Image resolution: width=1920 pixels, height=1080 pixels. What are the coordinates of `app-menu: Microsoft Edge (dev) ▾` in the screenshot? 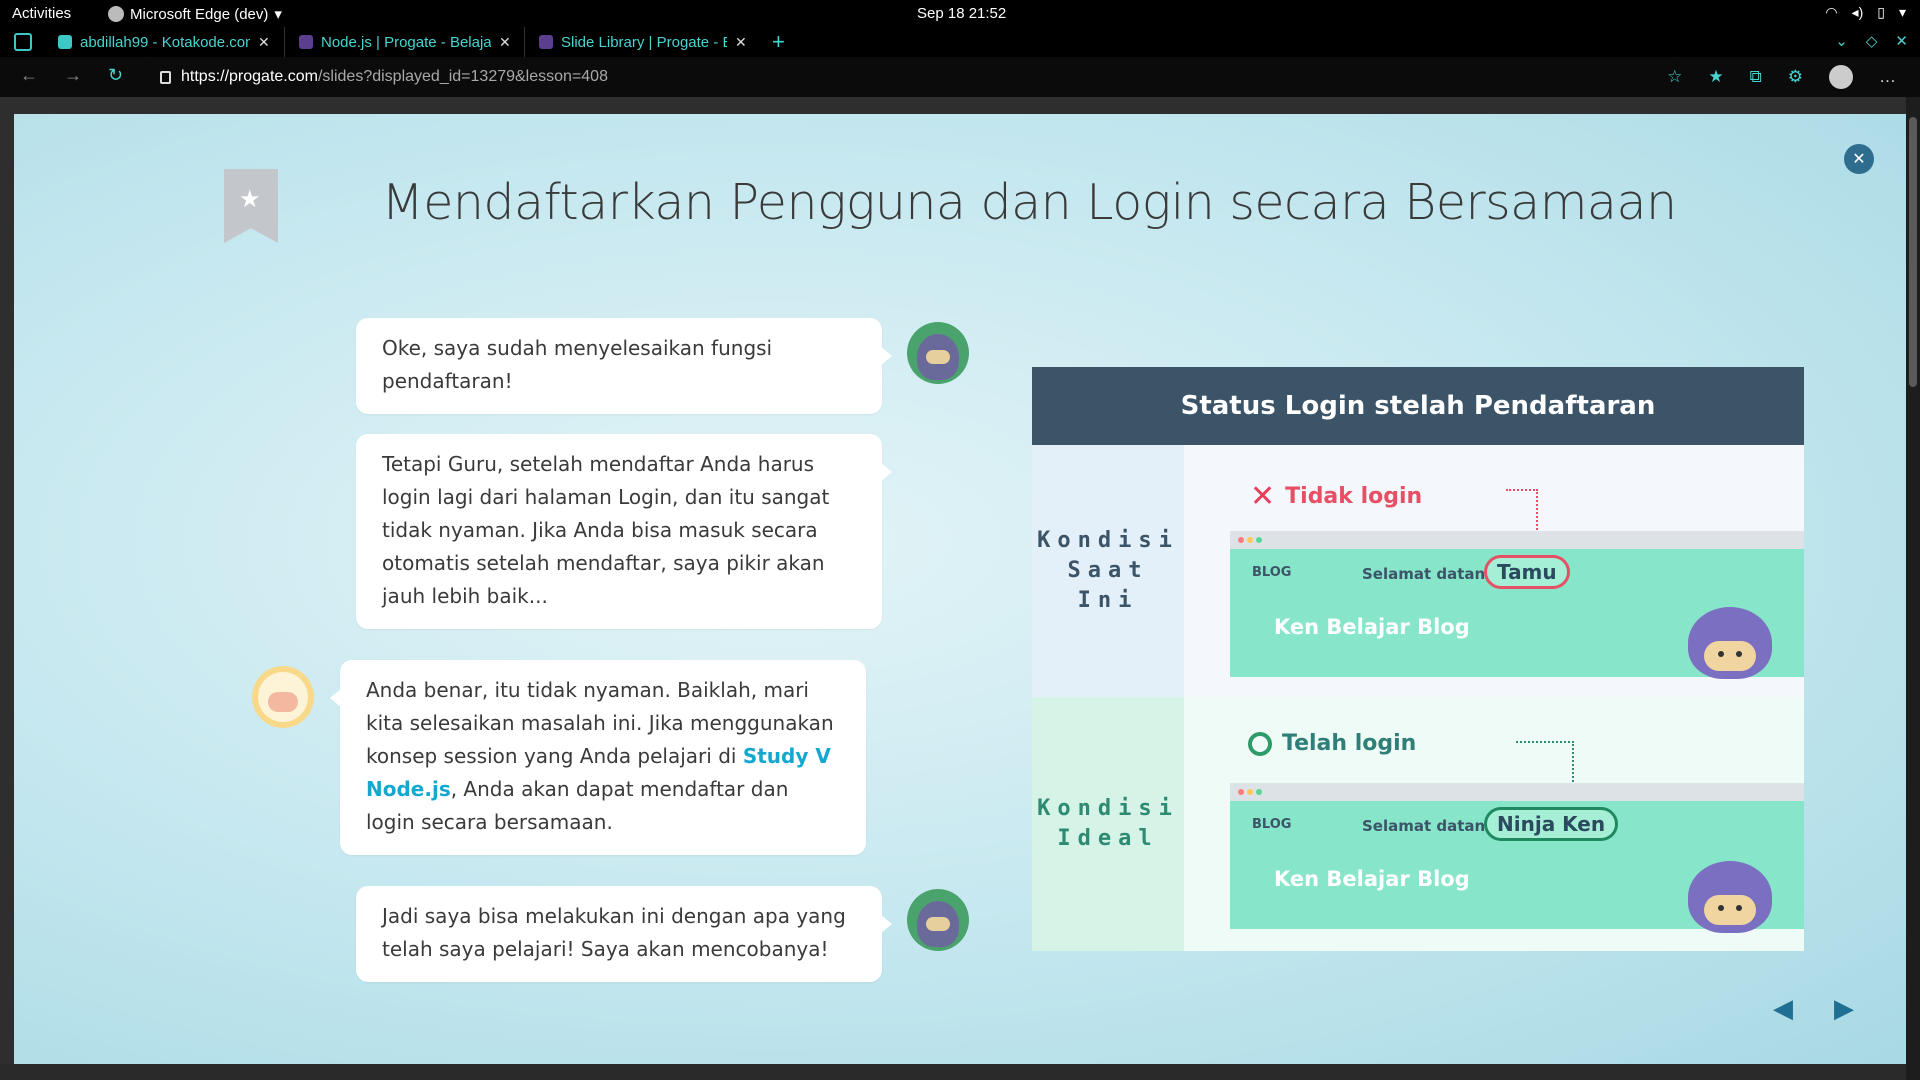 It's located at (195, 14).